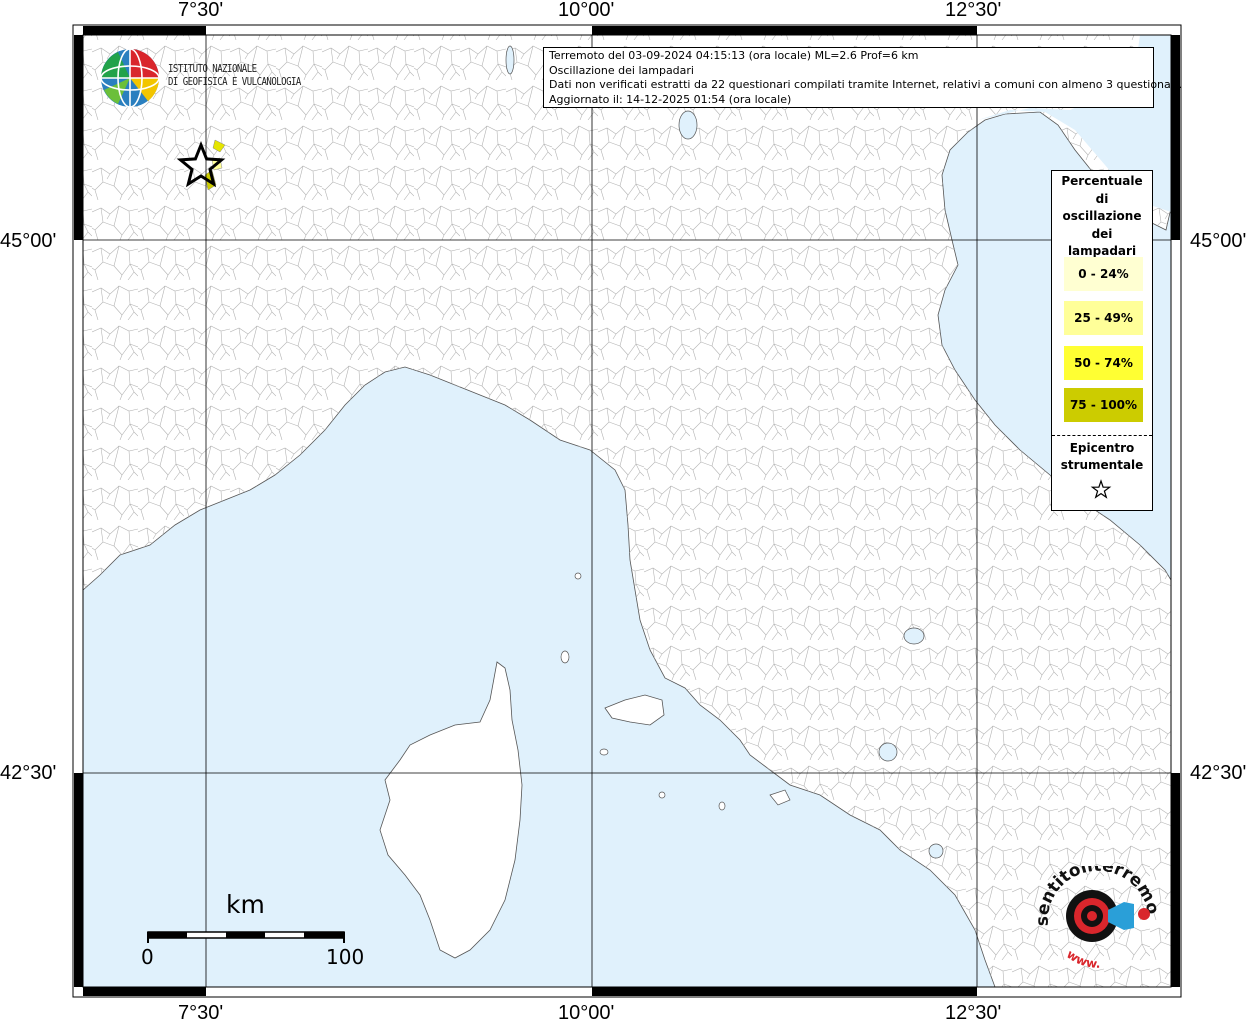 This screenshot has width=1255, height=1025. I want to click on scale-max-label: 100, so click(345, 957).